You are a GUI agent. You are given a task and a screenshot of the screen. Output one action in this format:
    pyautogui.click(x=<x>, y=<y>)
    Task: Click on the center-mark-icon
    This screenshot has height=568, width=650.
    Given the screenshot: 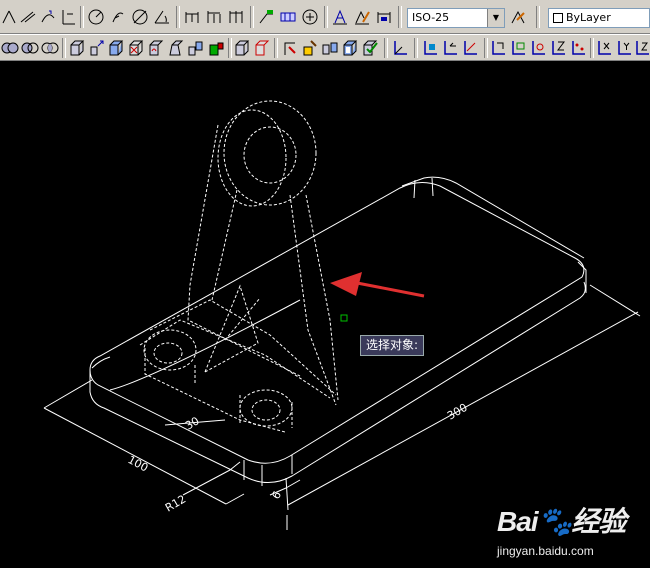 What is the action you would take?
    pyautogui.click(x=310, y=17)
    